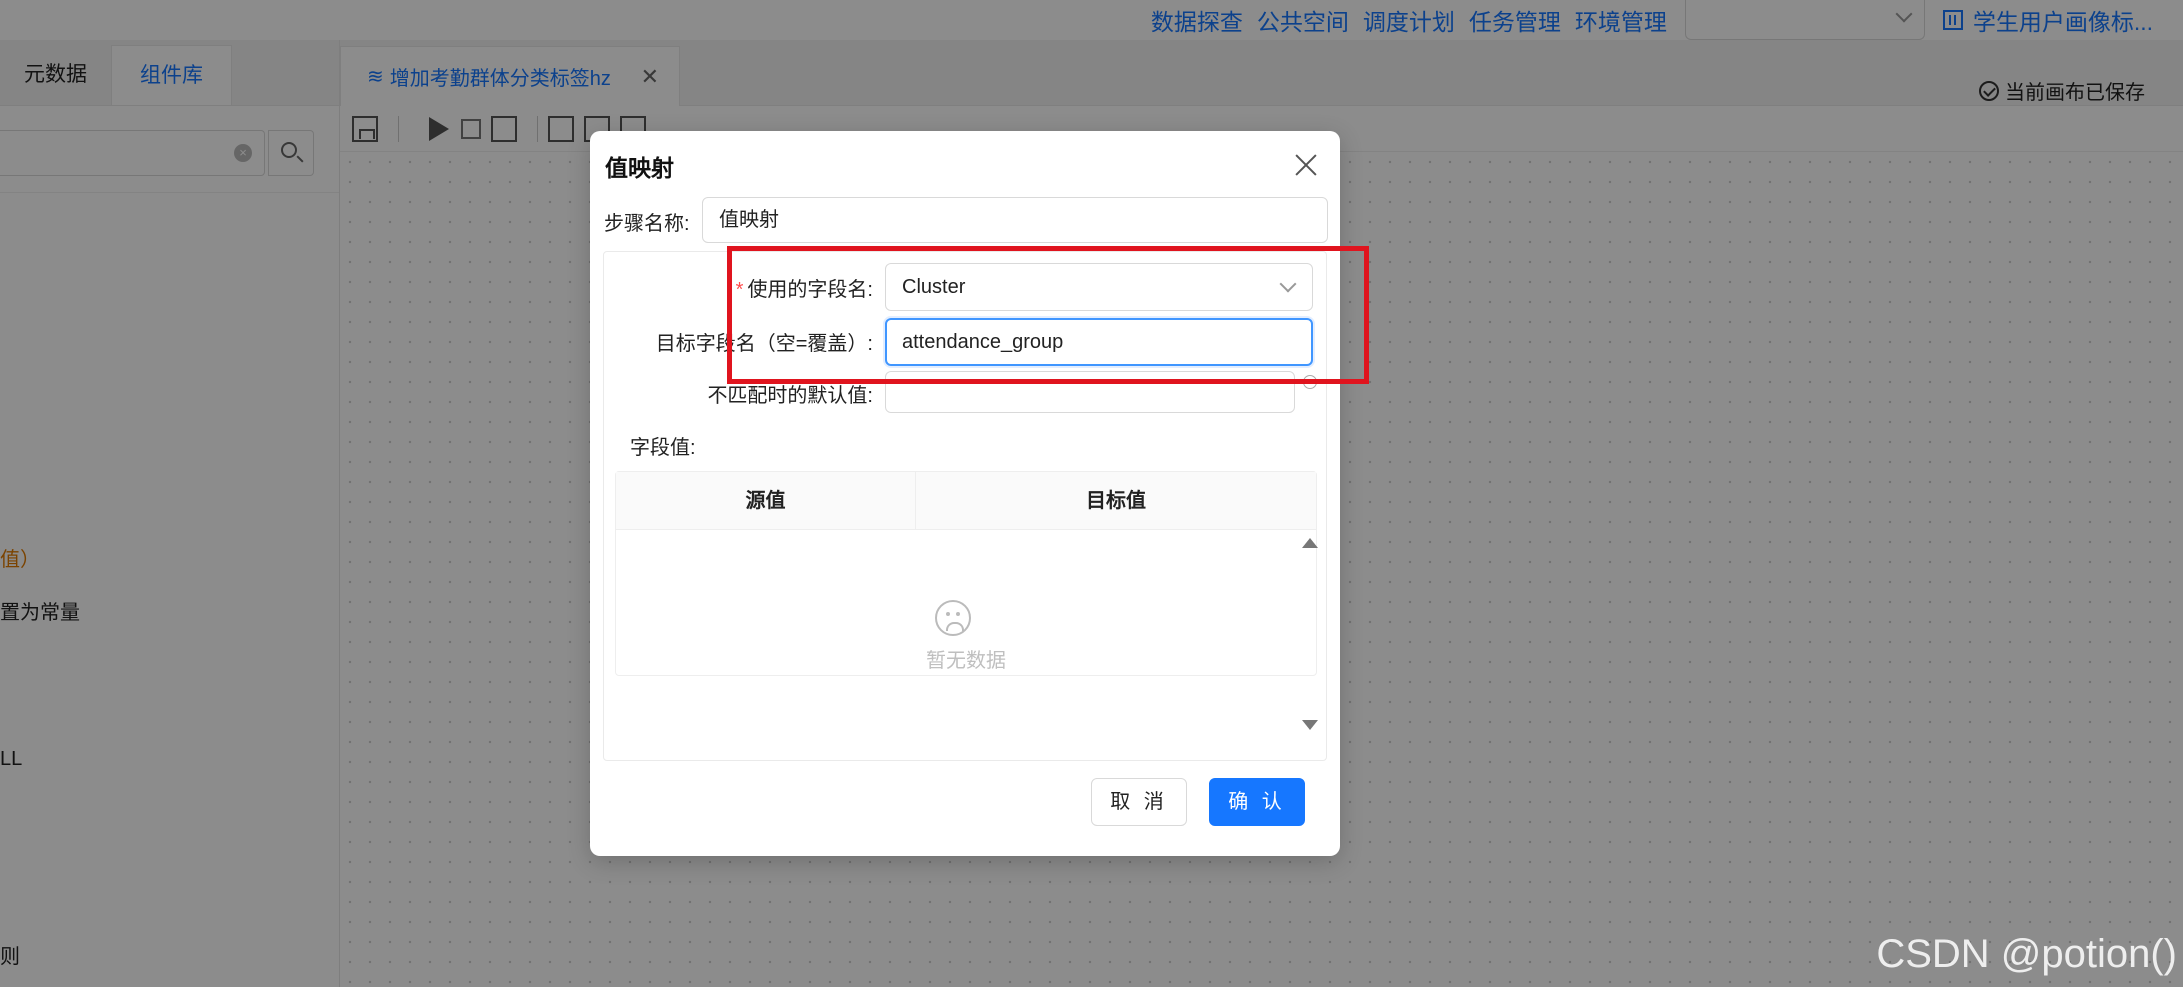 The width and height of the screenshot is (2183, 987). What do you see at coordinates (1015, 220) in the screenshot?
I see `step-name-input: 值映射` at bounding box center [1015, 220].